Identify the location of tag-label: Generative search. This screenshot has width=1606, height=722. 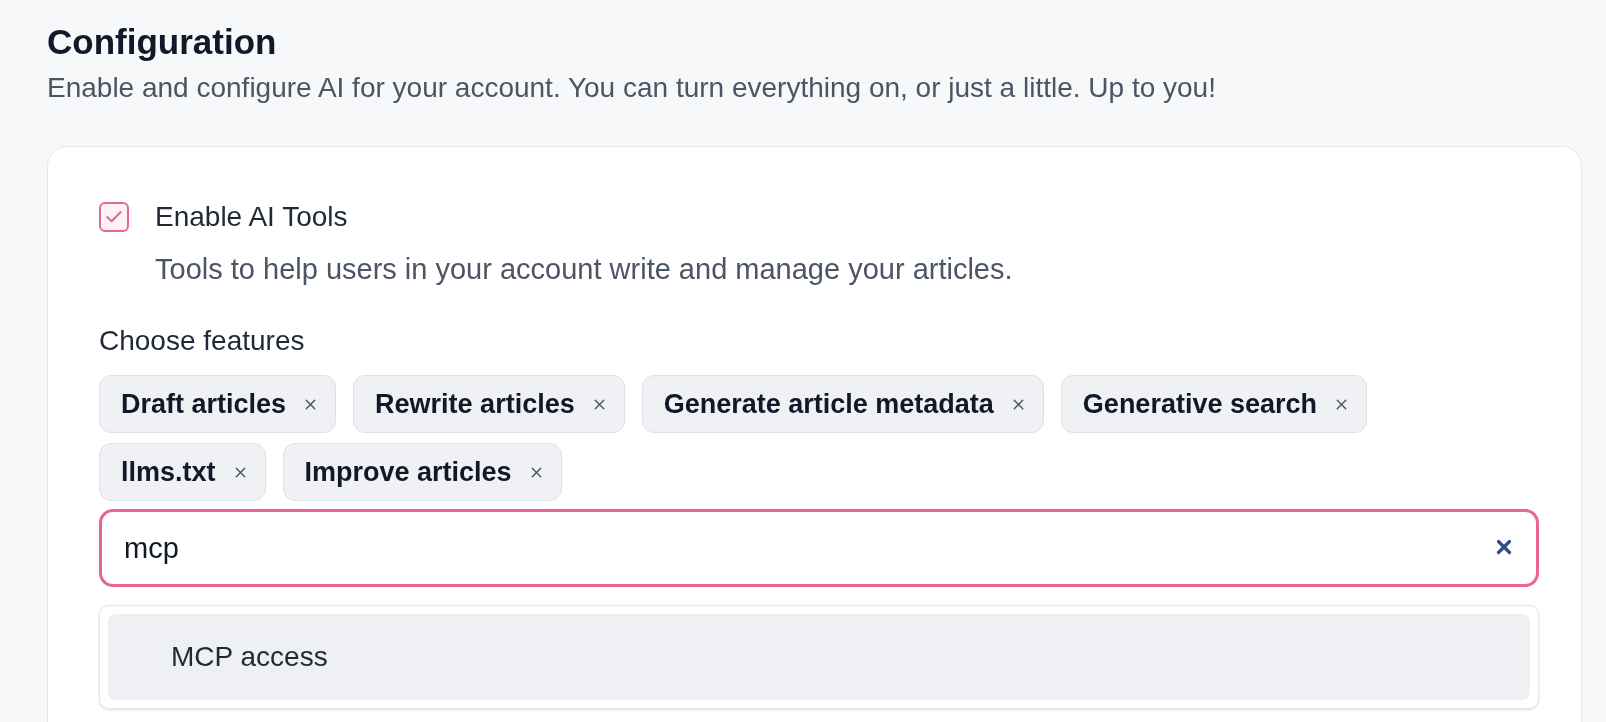
(1199, 404).